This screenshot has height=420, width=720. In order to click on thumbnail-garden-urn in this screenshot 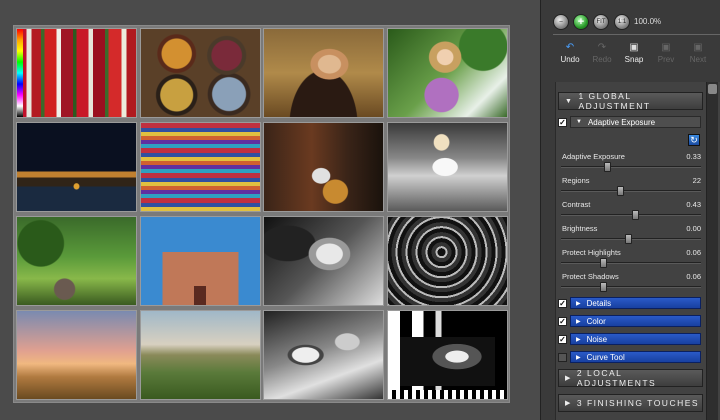, I will do `click(76, 261)`.